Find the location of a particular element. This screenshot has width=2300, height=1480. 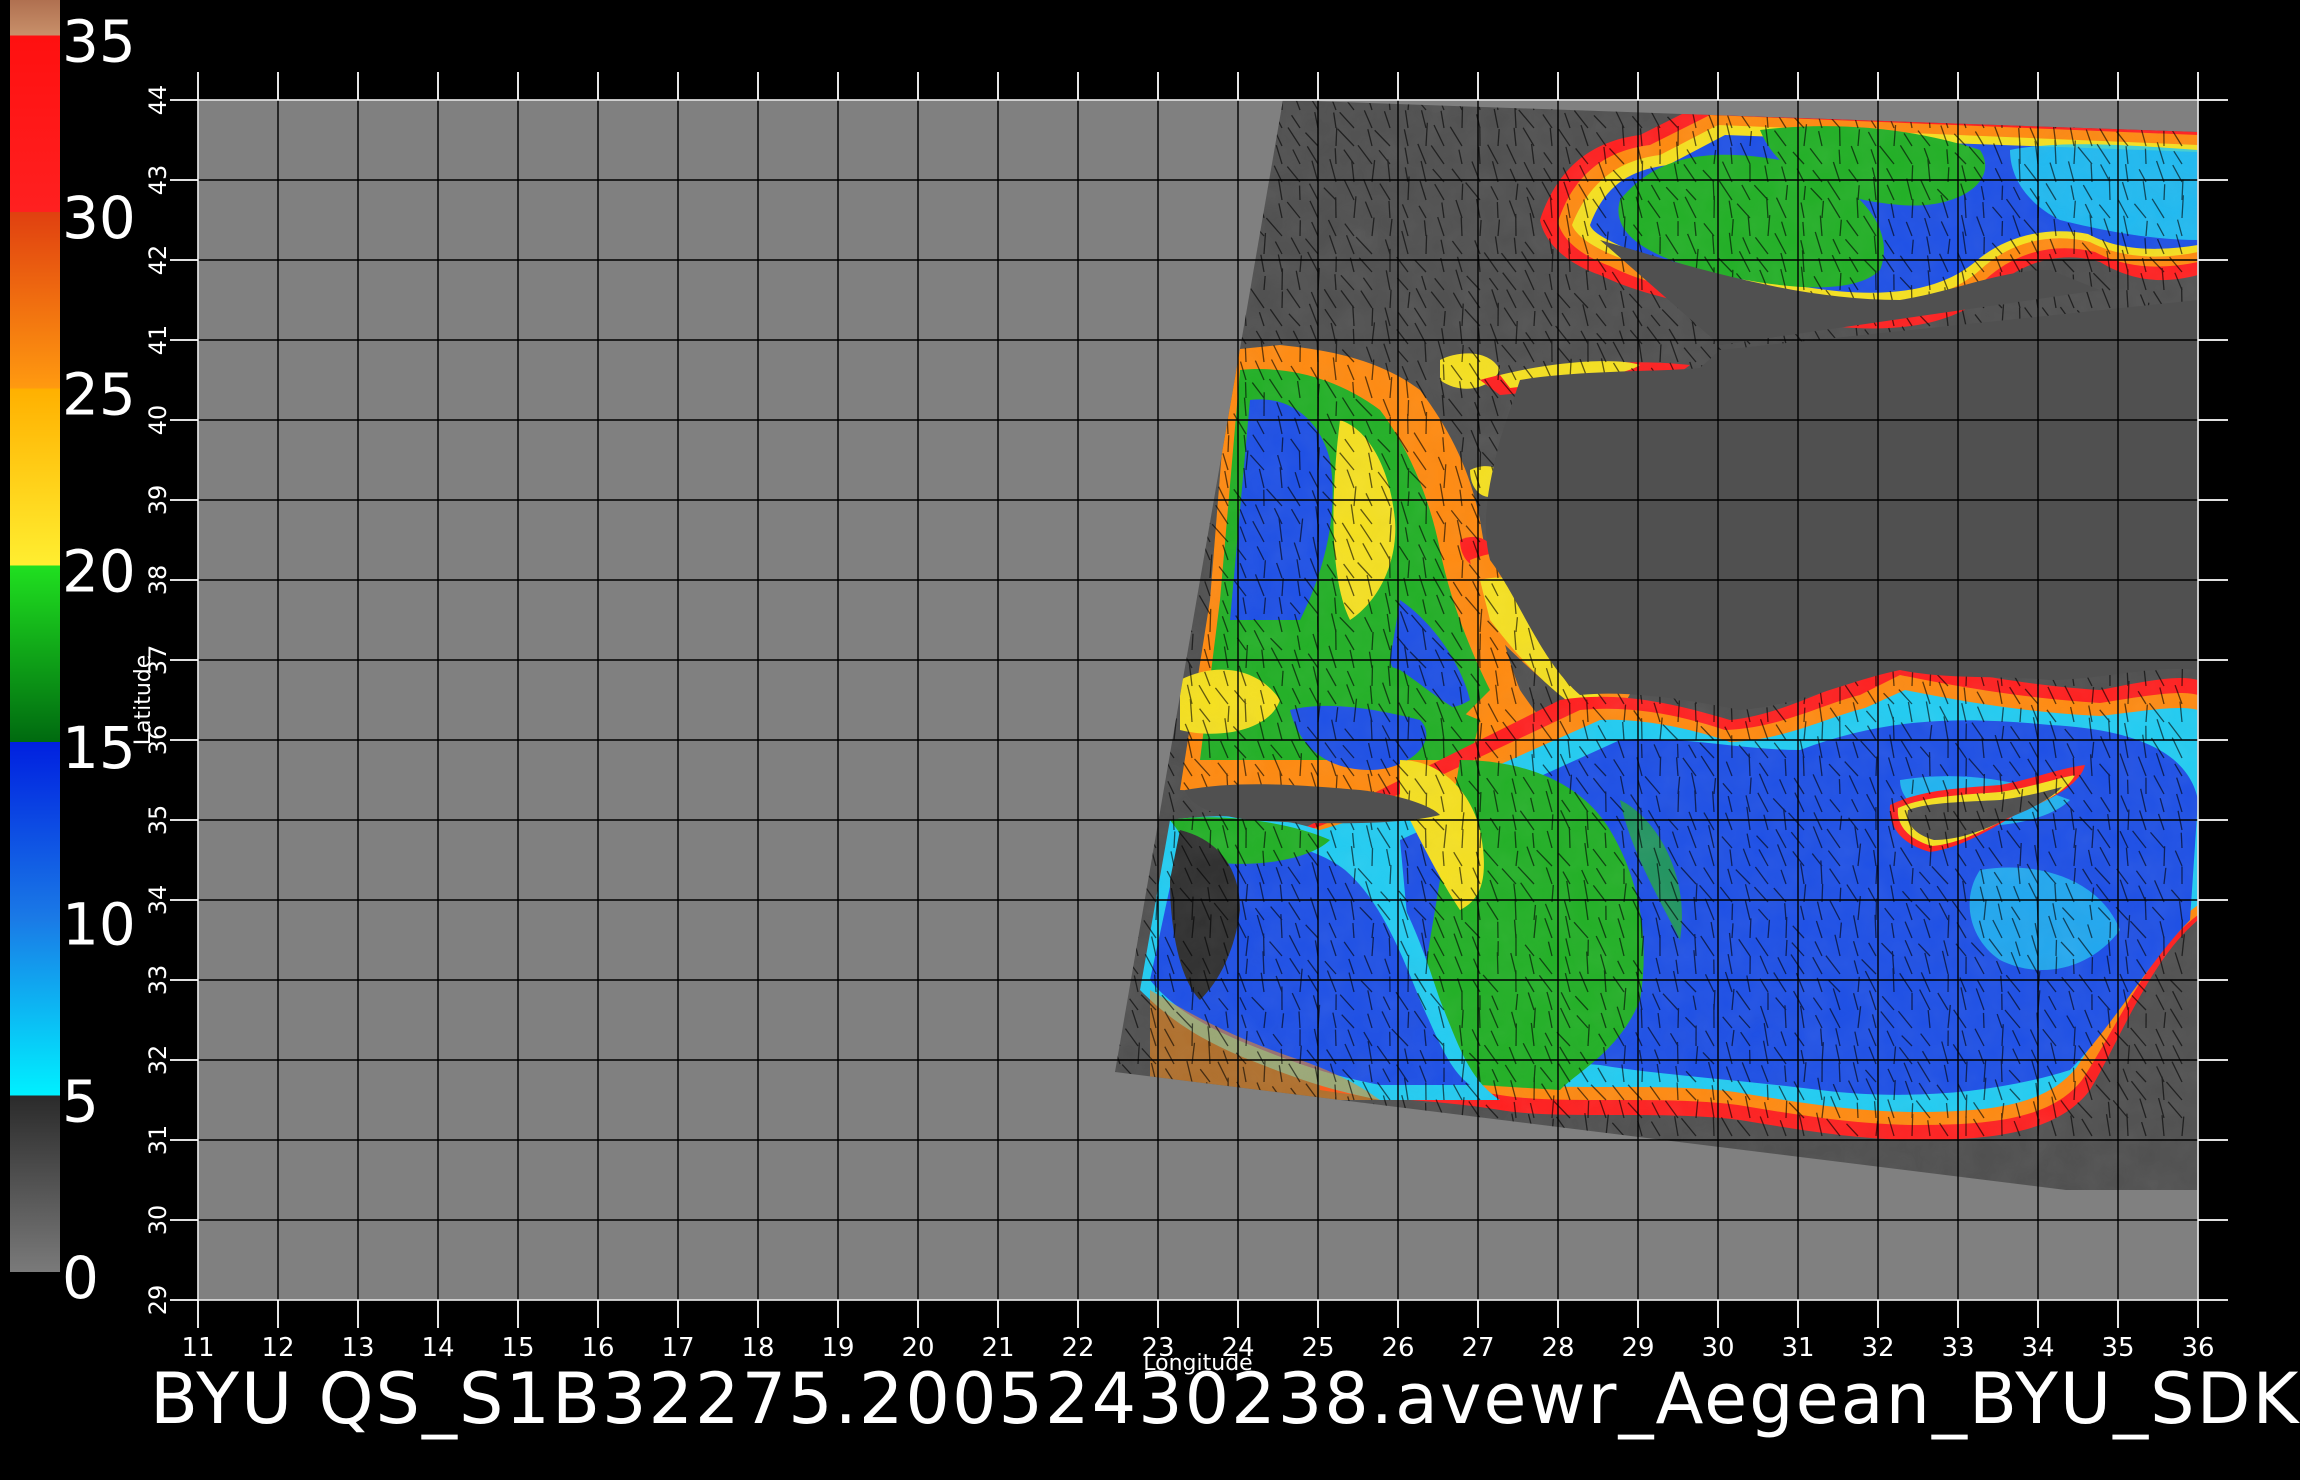

colorbar-gradient is located at coordinates (35, 636).